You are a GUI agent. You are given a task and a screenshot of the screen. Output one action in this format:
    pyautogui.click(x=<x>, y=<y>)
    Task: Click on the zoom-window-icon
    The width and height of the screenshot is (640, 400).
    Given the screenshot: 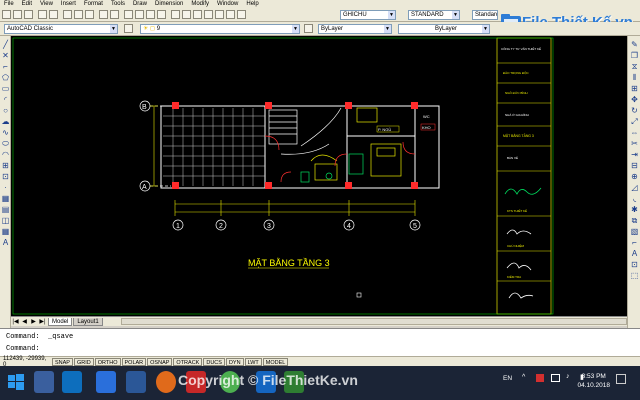 What is the action you would take?
    pyautogui.click(x=150, y=14)
    